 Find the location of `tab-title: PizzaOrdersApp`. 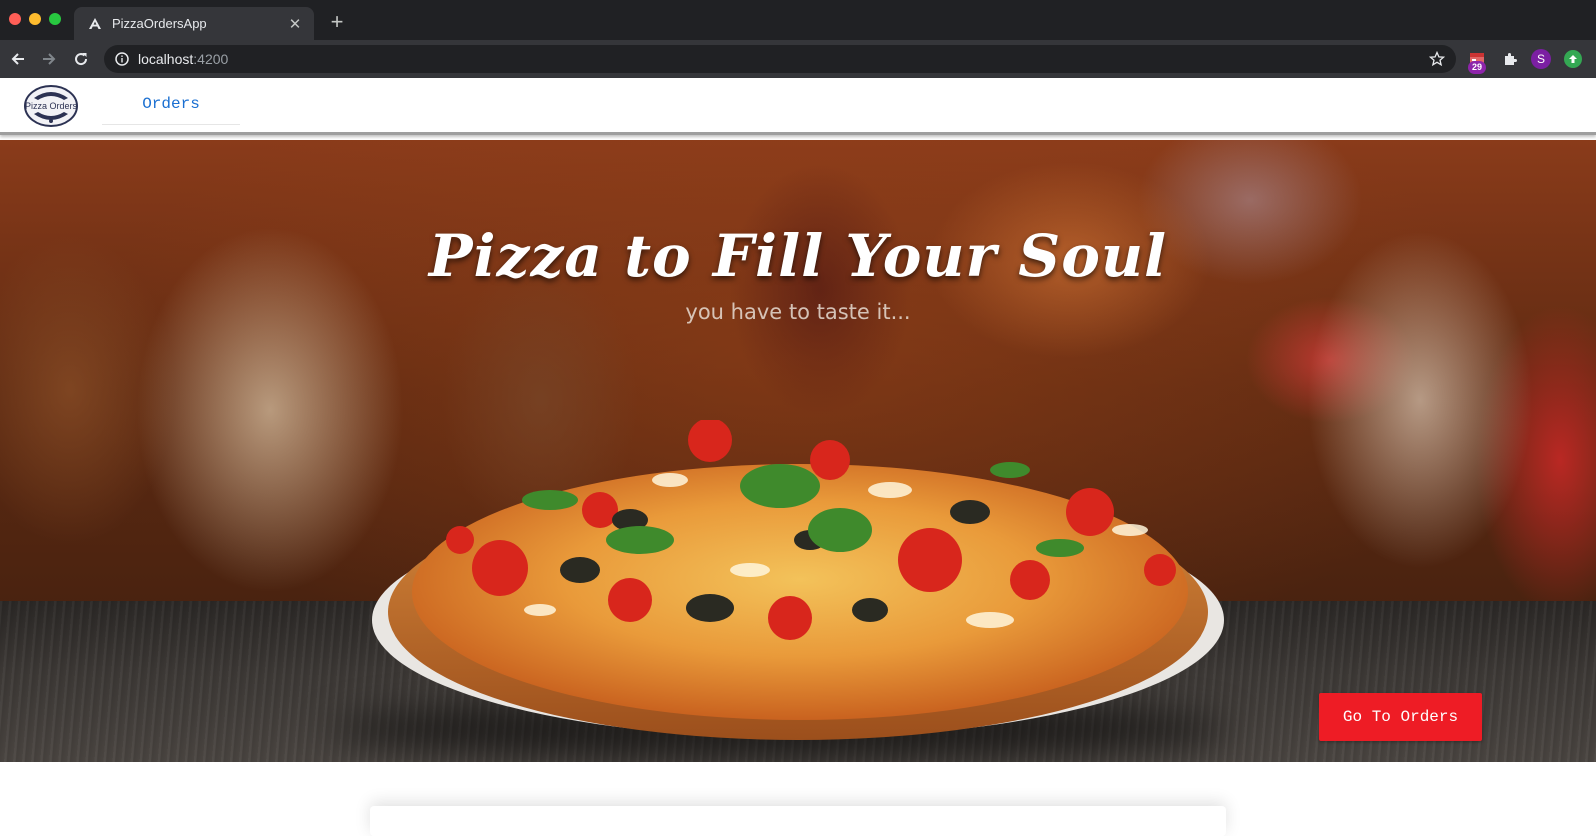

tab-title: PizzaOrdersApp is located at coordinates (159, 23).